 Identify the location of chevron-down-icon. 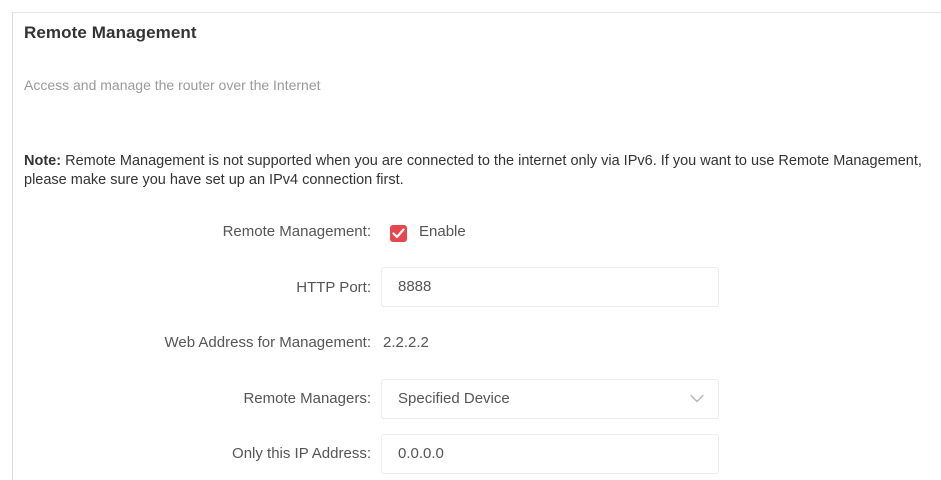
(697, 398).